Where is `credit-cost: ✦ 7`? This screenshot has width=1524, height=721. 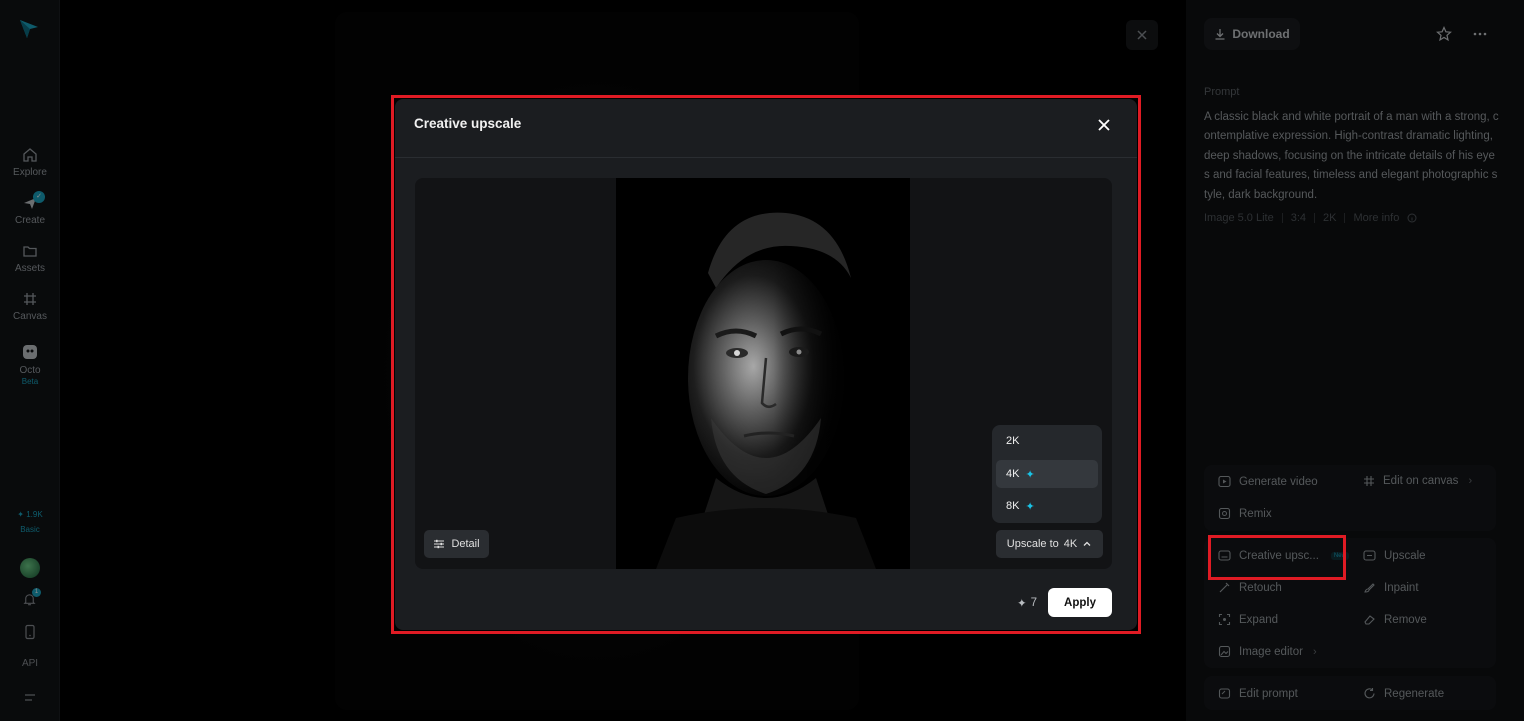
credit-cost: ✦ 7 is located at coordinates (1027, 603).